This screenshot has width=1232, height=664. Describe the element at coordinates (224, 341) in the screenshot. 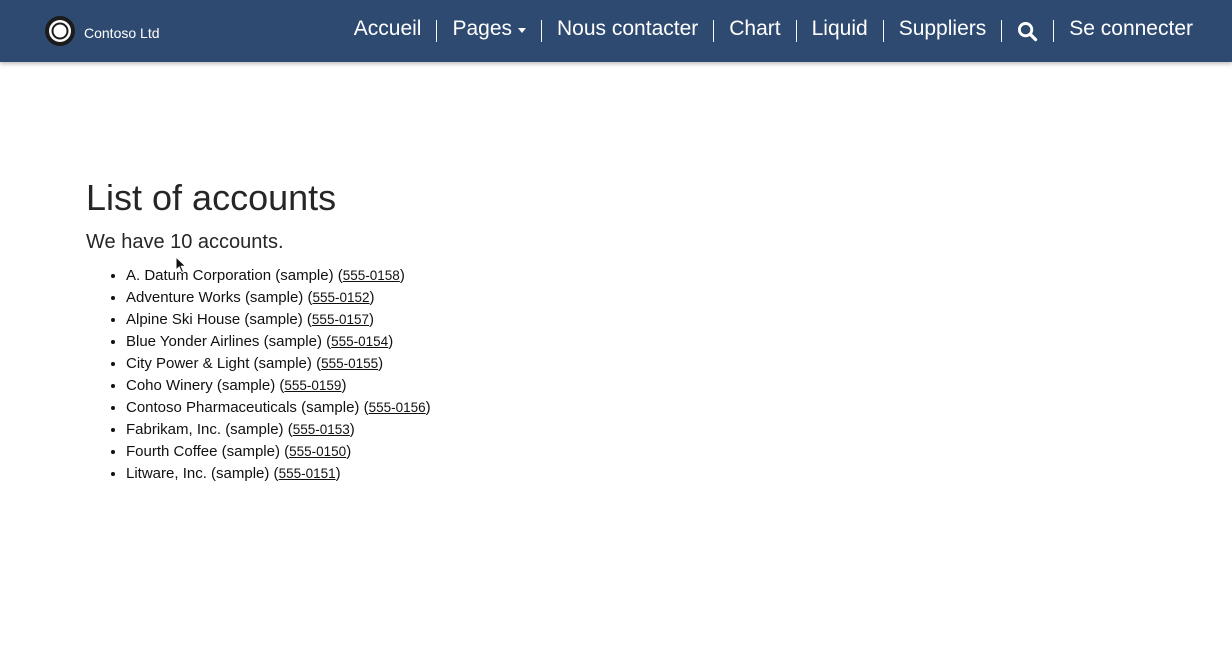

I see `account-name: Blue Yonder Airlines (sample)` at that location.